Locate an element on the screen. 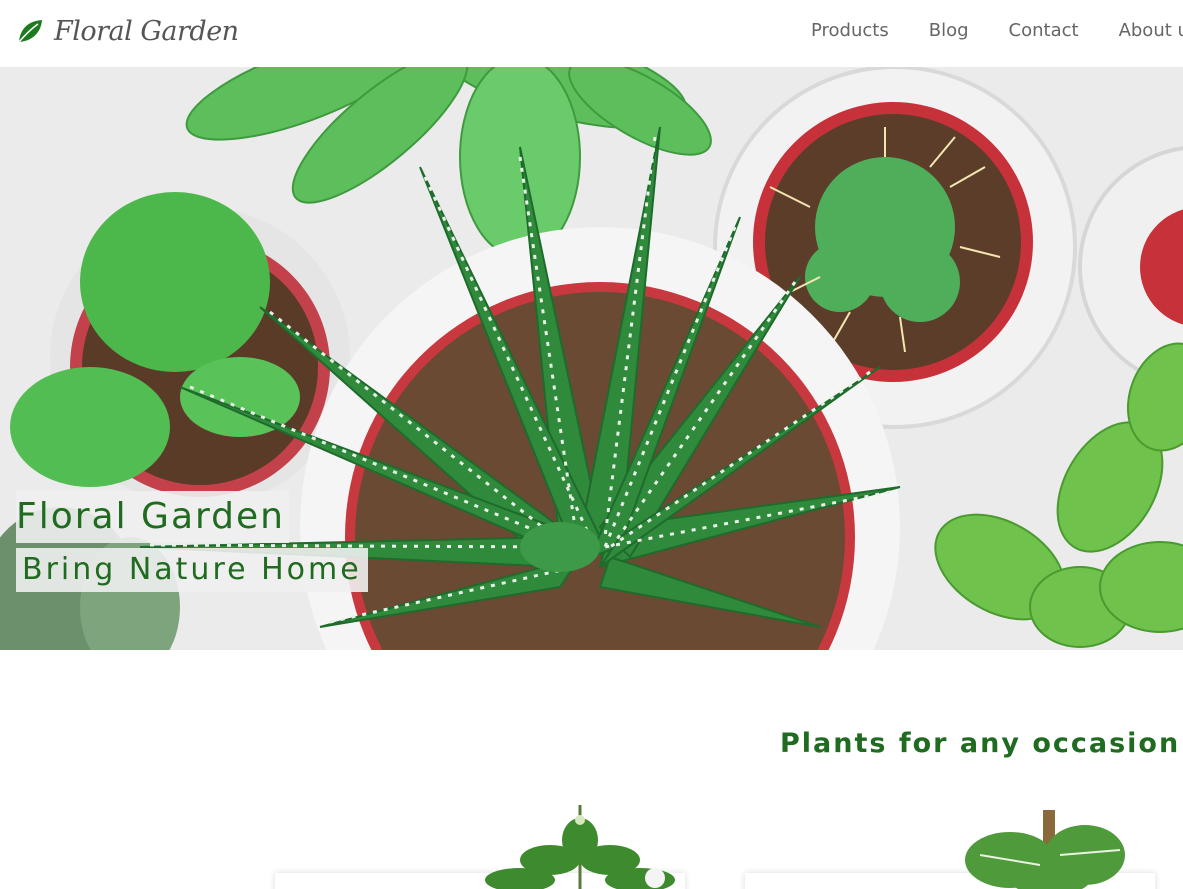  nav-link-products: Products is located at coordinates (850, 30).